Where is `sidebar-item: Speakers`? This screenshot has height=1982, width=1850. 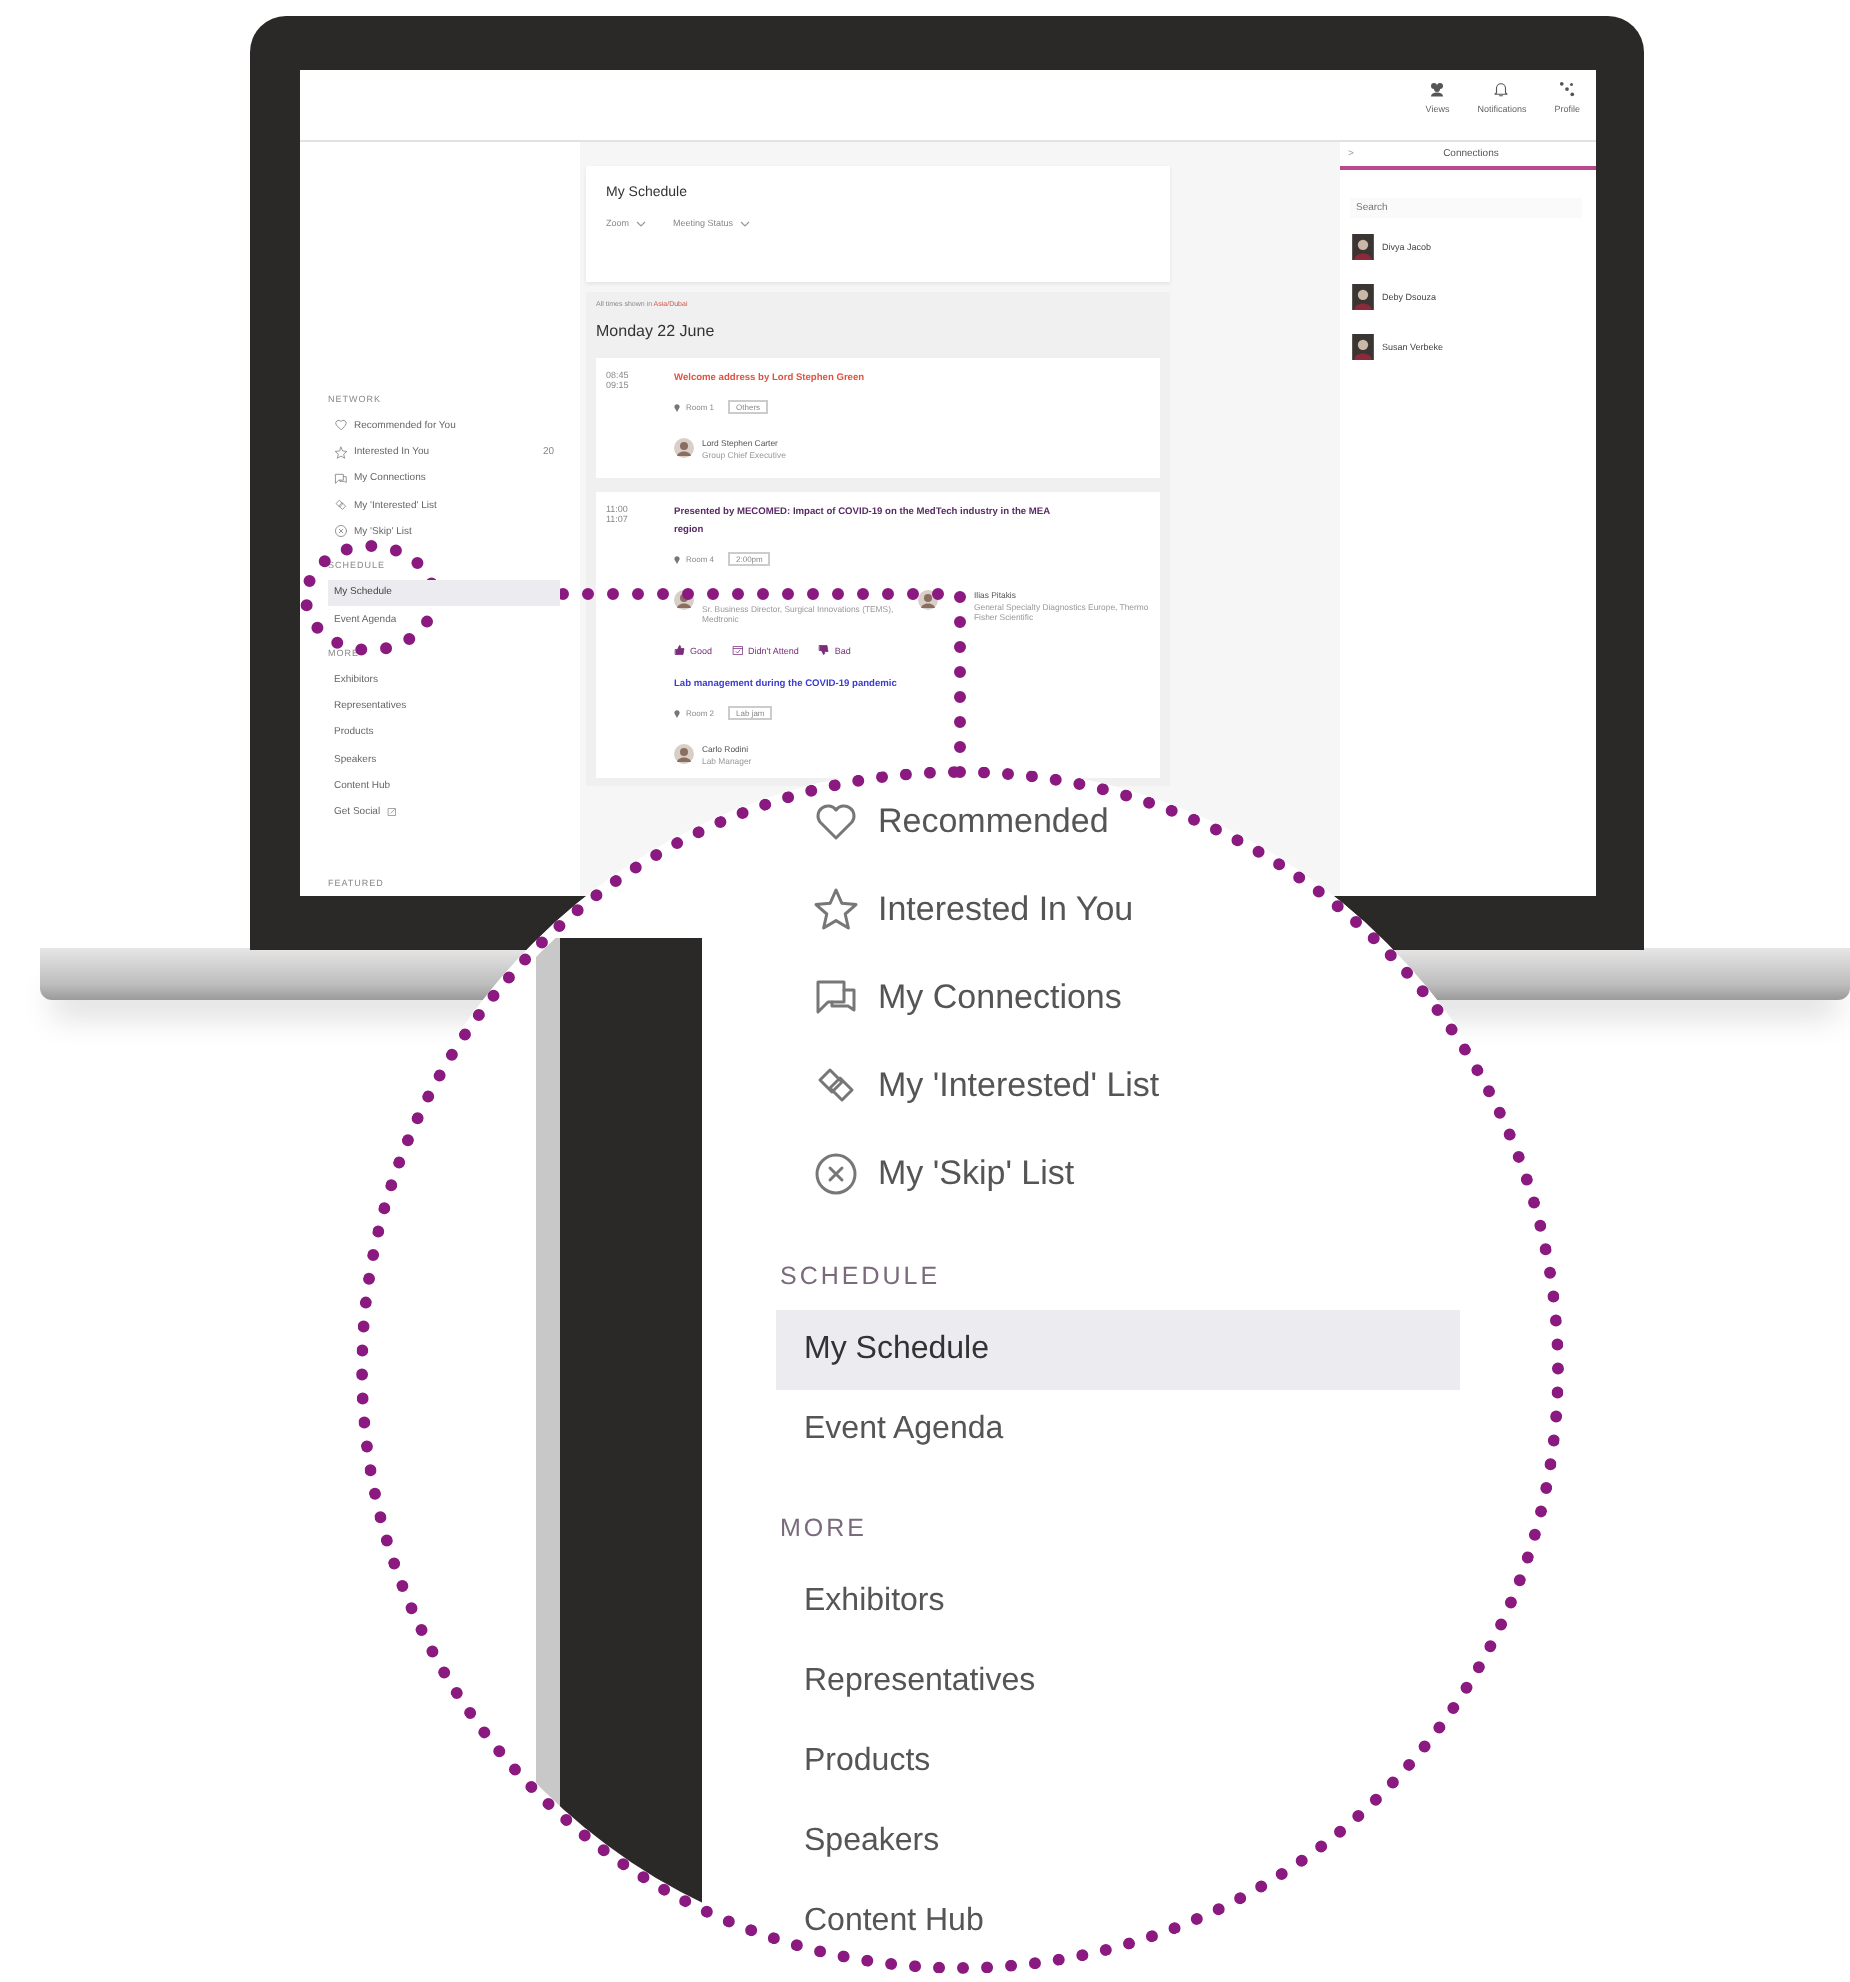
sidebar-item: Speakers is located at coordinates (1118, 1842).